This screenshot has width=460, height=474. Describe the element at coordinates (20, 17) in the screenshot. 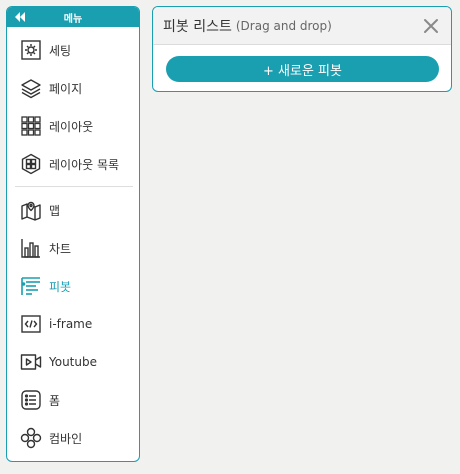

I see `double-chevron-left-icon` at that location.